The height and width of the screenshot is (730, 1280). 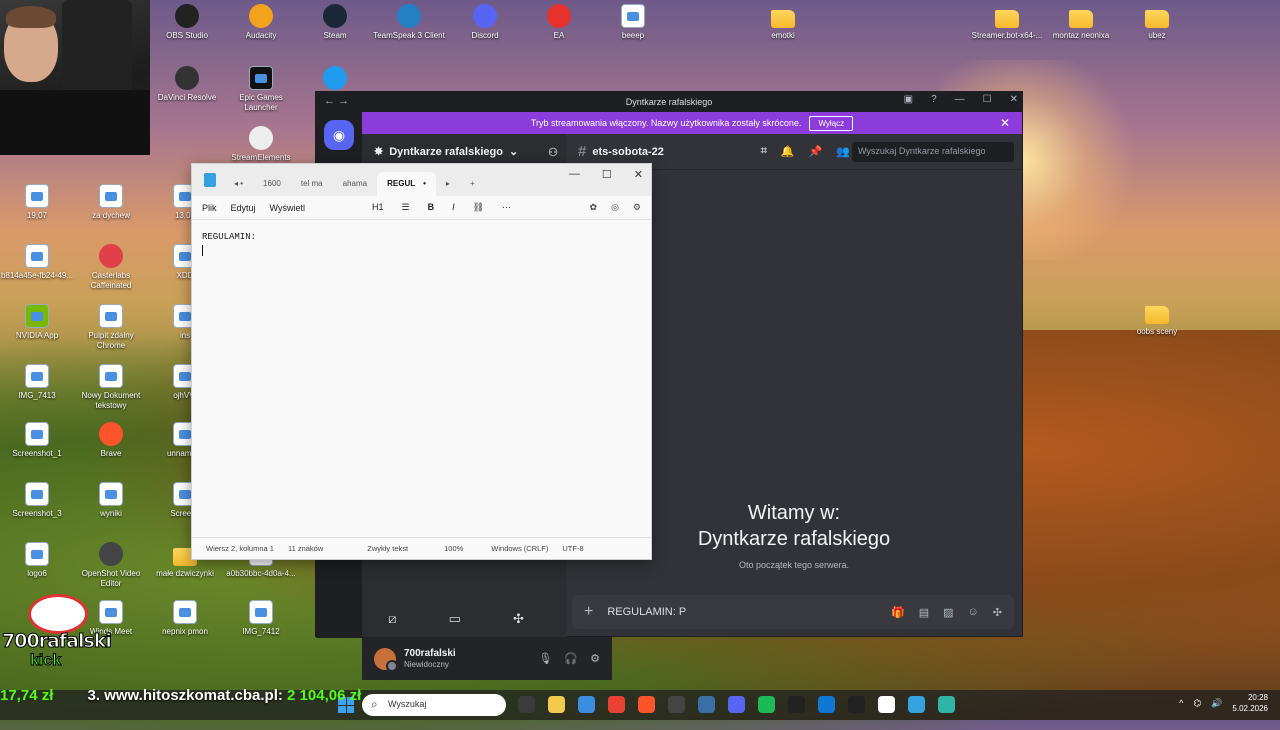 What do you see at coordinates (472, 184) in the screenshot?
I see `new-tab-button: +` at bounding box center [472, 184].